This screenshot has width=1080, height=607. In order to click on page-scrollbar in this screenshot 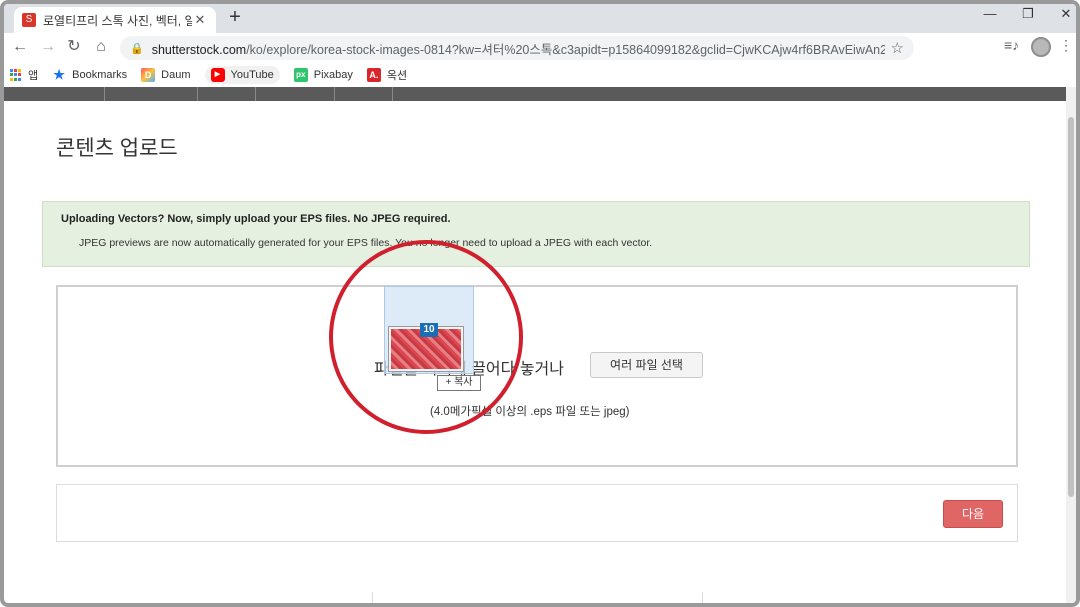, I will do `click(1071, 345)`.